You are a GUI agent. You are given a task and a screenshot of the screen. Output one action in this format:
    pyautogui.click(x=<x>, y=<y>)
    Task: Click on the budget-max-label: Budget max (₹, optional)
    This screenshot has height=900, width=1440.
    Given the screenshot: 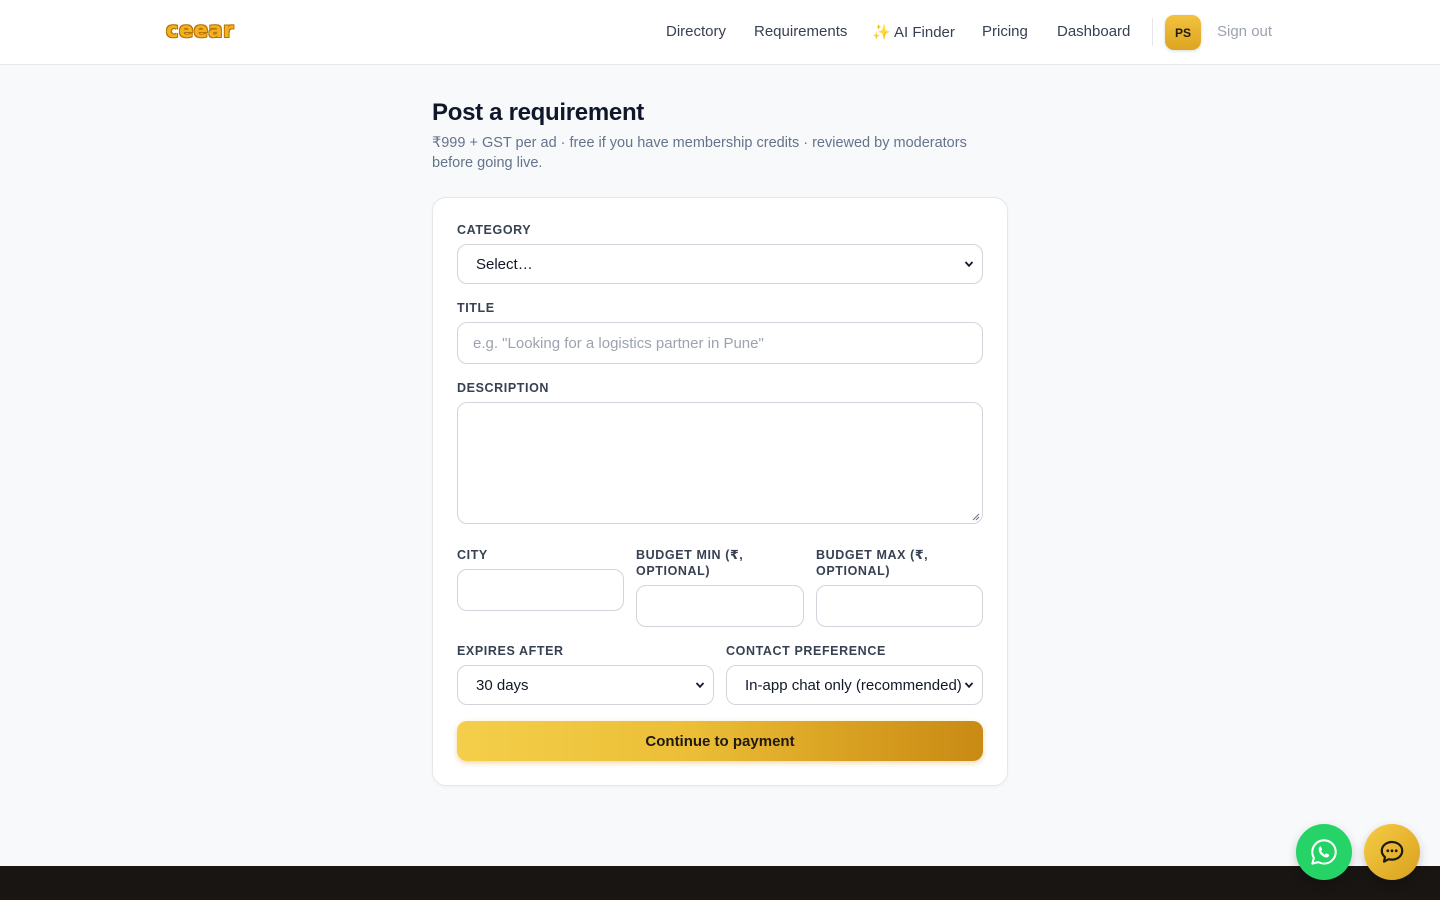 What is the action you would take?
    pyautogui.click(x=872, y=563)
    